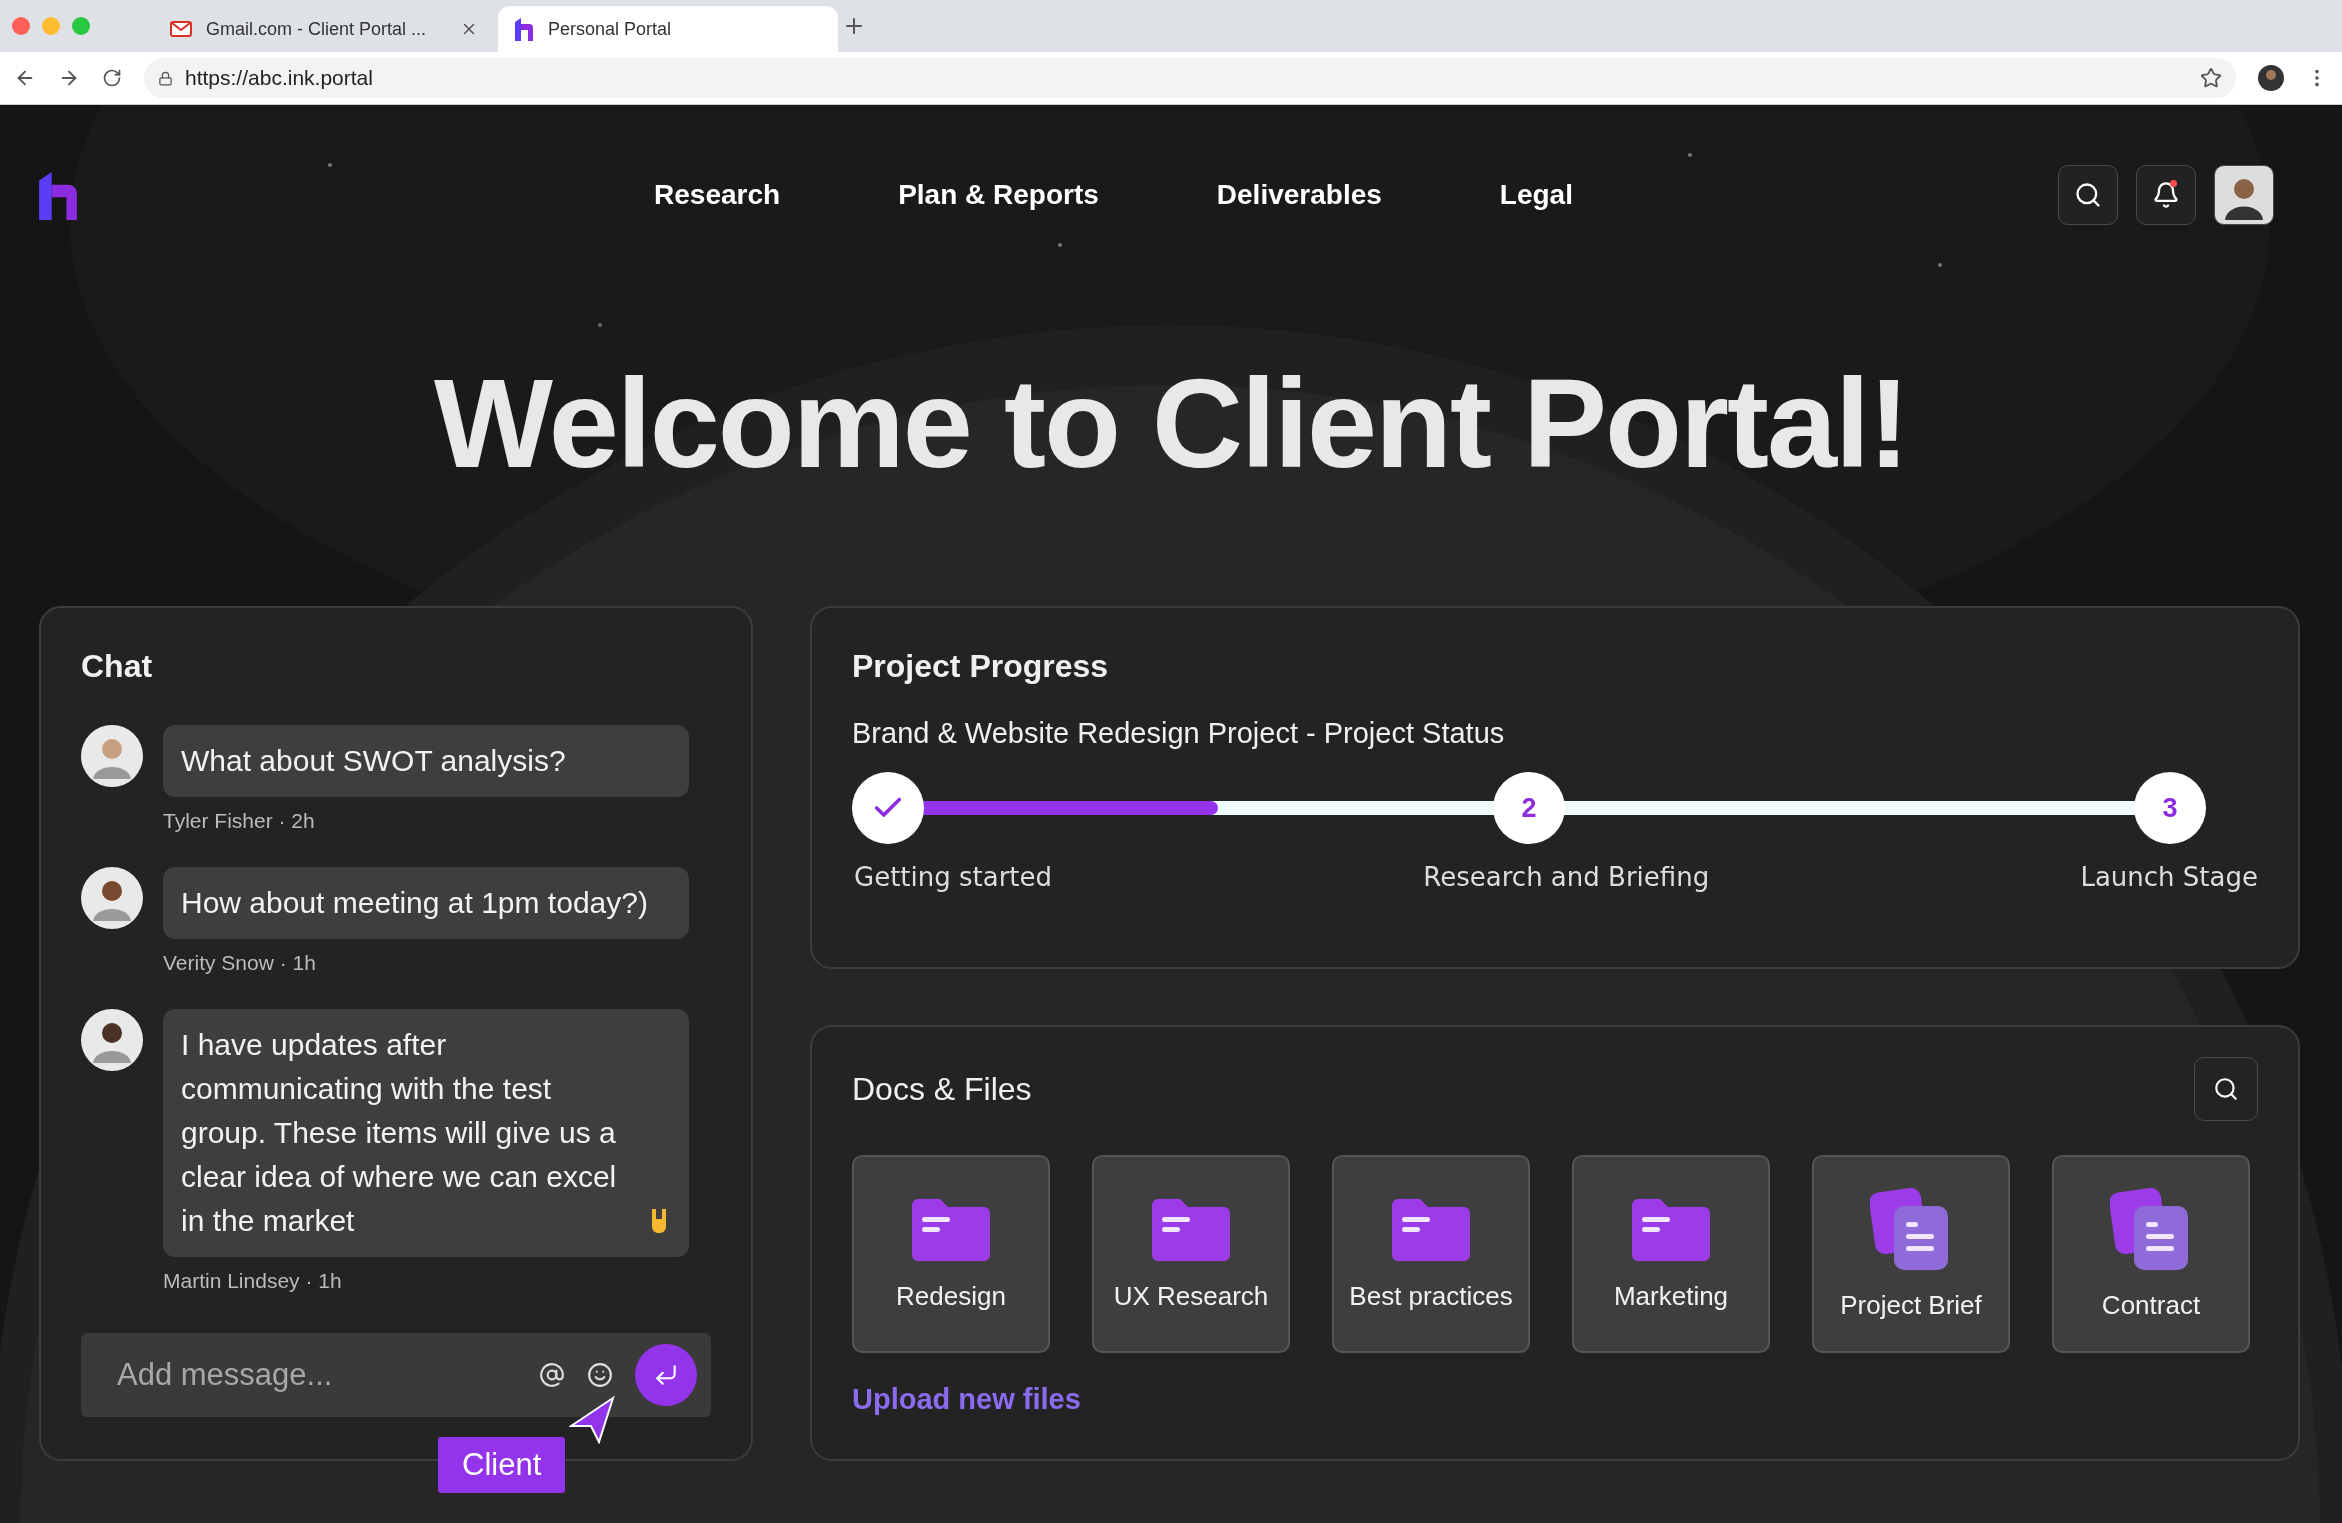  Describe the element at coordinates (239, 821) in the screenshot. I see `message-meta: Tyler Fisher · 2h` at that location.